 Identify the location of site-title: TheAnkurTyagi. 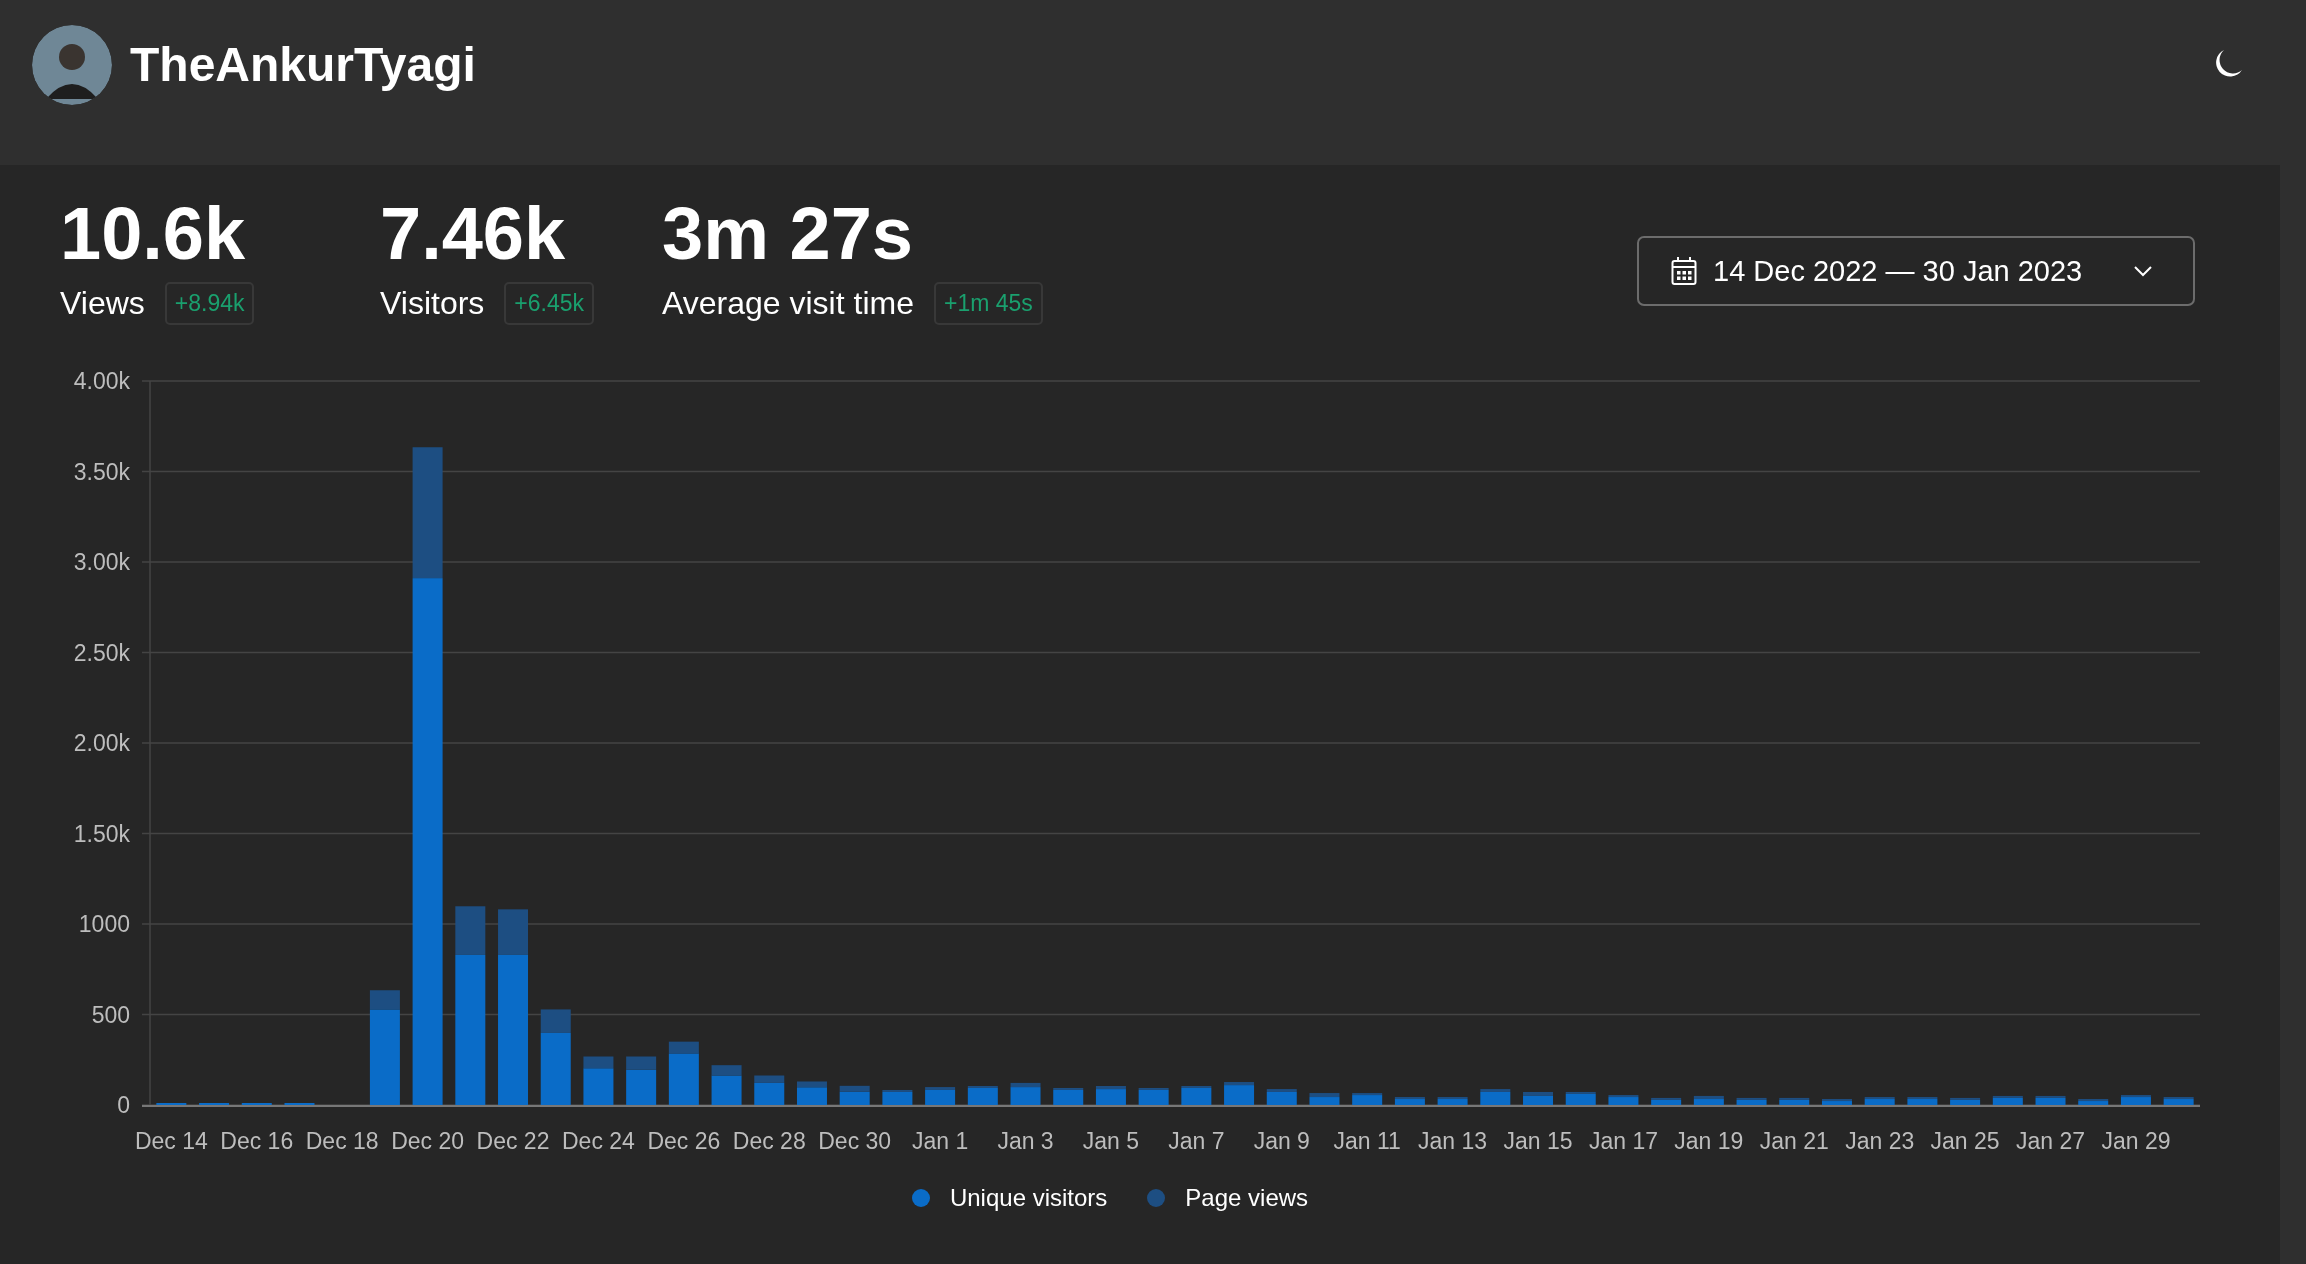
(303, 64).